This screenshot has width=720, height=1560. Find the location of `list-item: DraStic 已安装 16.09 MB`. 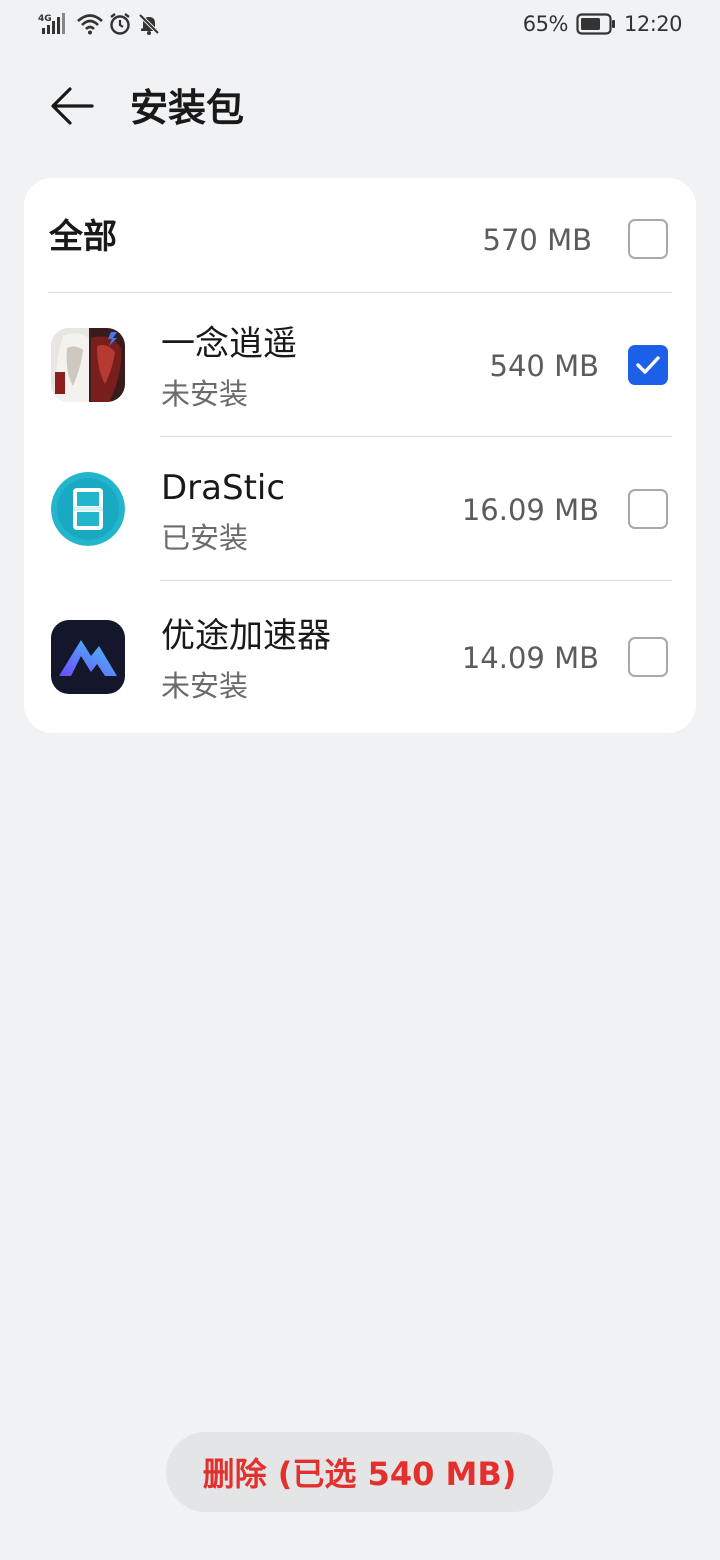

list-item: DraStic 已安装 16.09 MB is located at coordinates (360, 510).